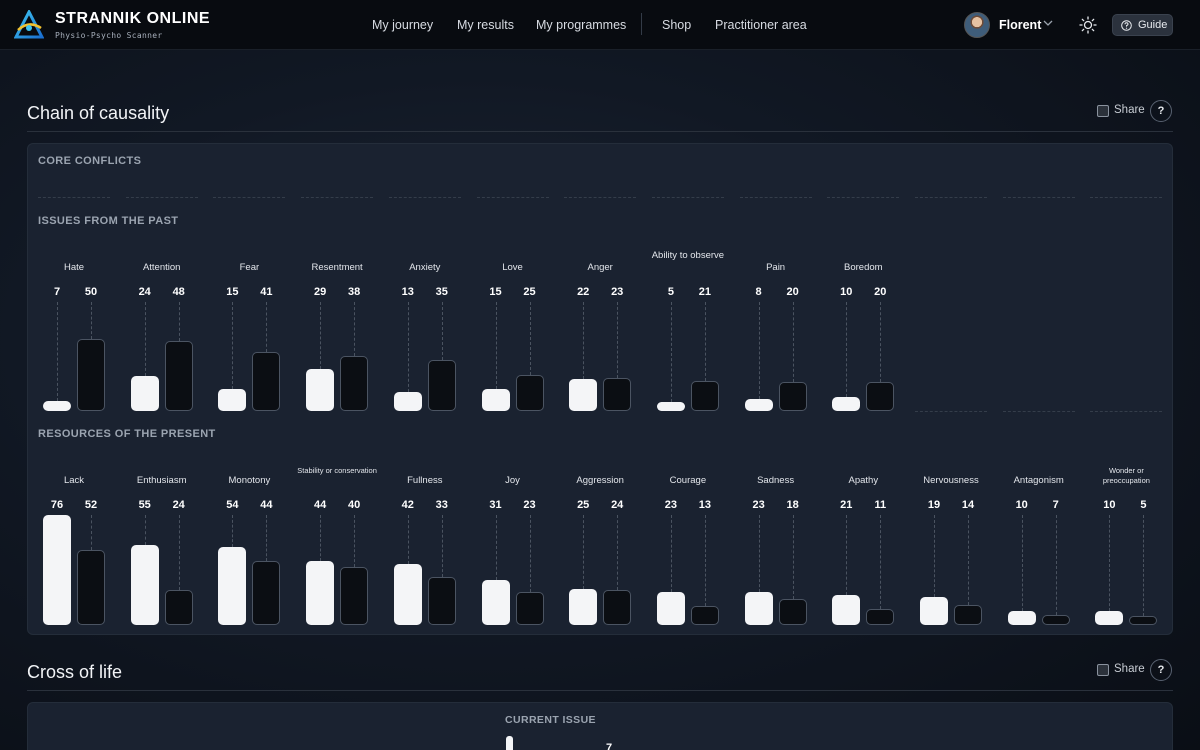 This screenshot has height=750, width=1200. I want to click on chain-share-label: Share, so click(1129, 110).